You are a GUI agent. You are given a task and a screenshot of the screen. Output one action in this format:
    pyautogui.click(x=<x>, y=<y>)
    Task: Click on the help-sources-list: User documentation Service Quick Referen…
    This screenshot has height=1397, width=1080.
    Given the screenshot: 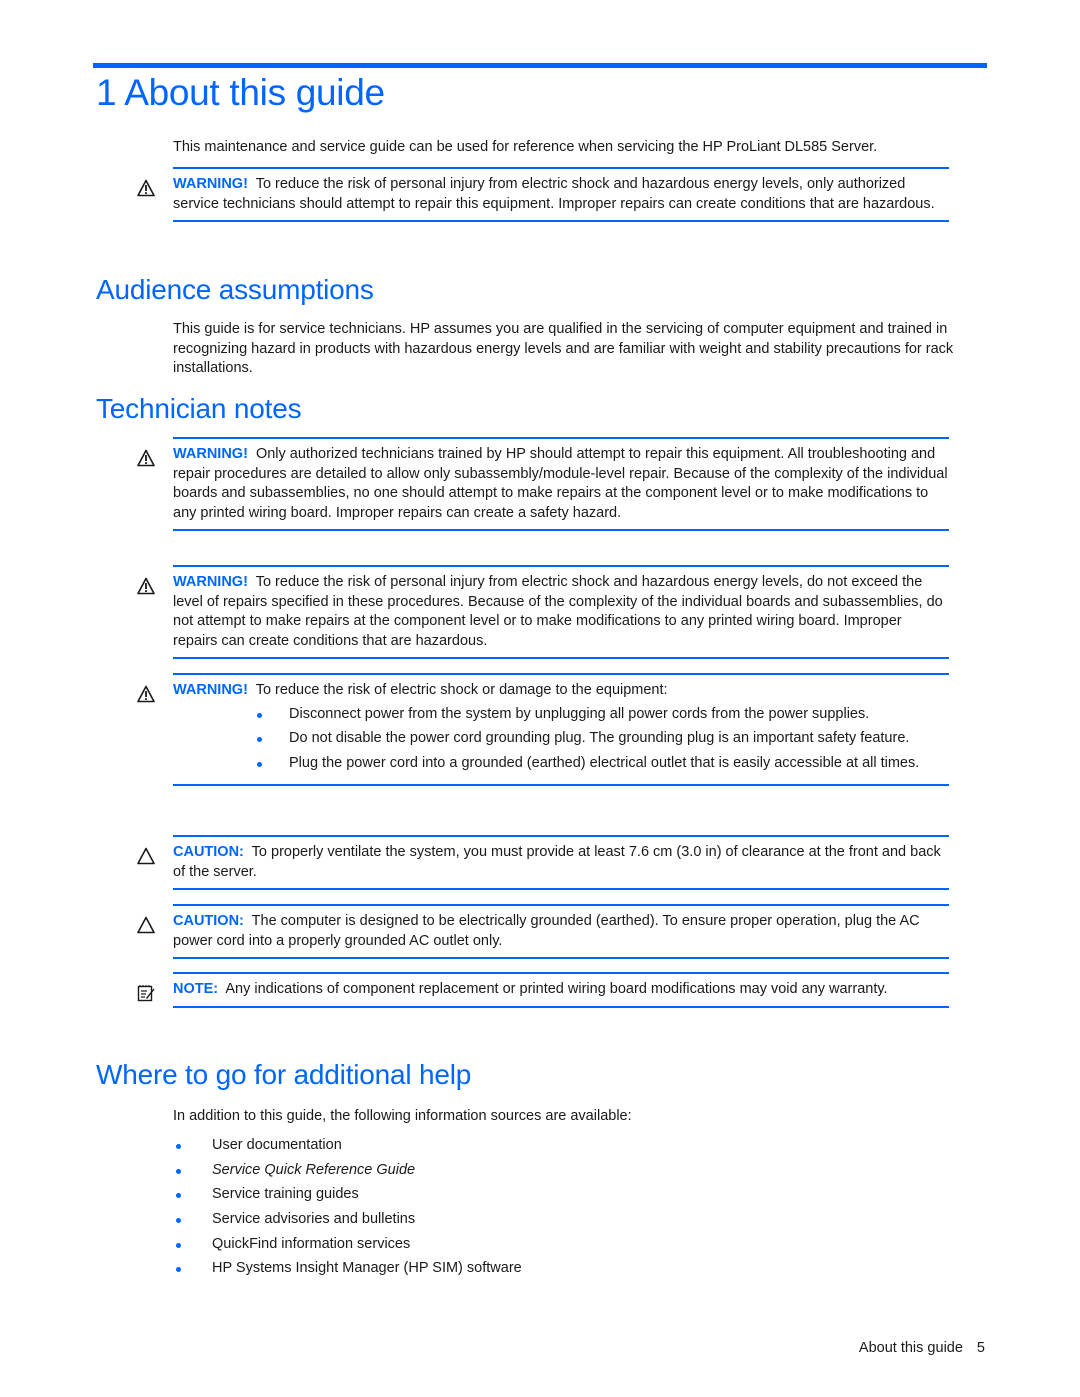 What is the action you would take?
    pyautogui.click(x=347, y=1210)
    